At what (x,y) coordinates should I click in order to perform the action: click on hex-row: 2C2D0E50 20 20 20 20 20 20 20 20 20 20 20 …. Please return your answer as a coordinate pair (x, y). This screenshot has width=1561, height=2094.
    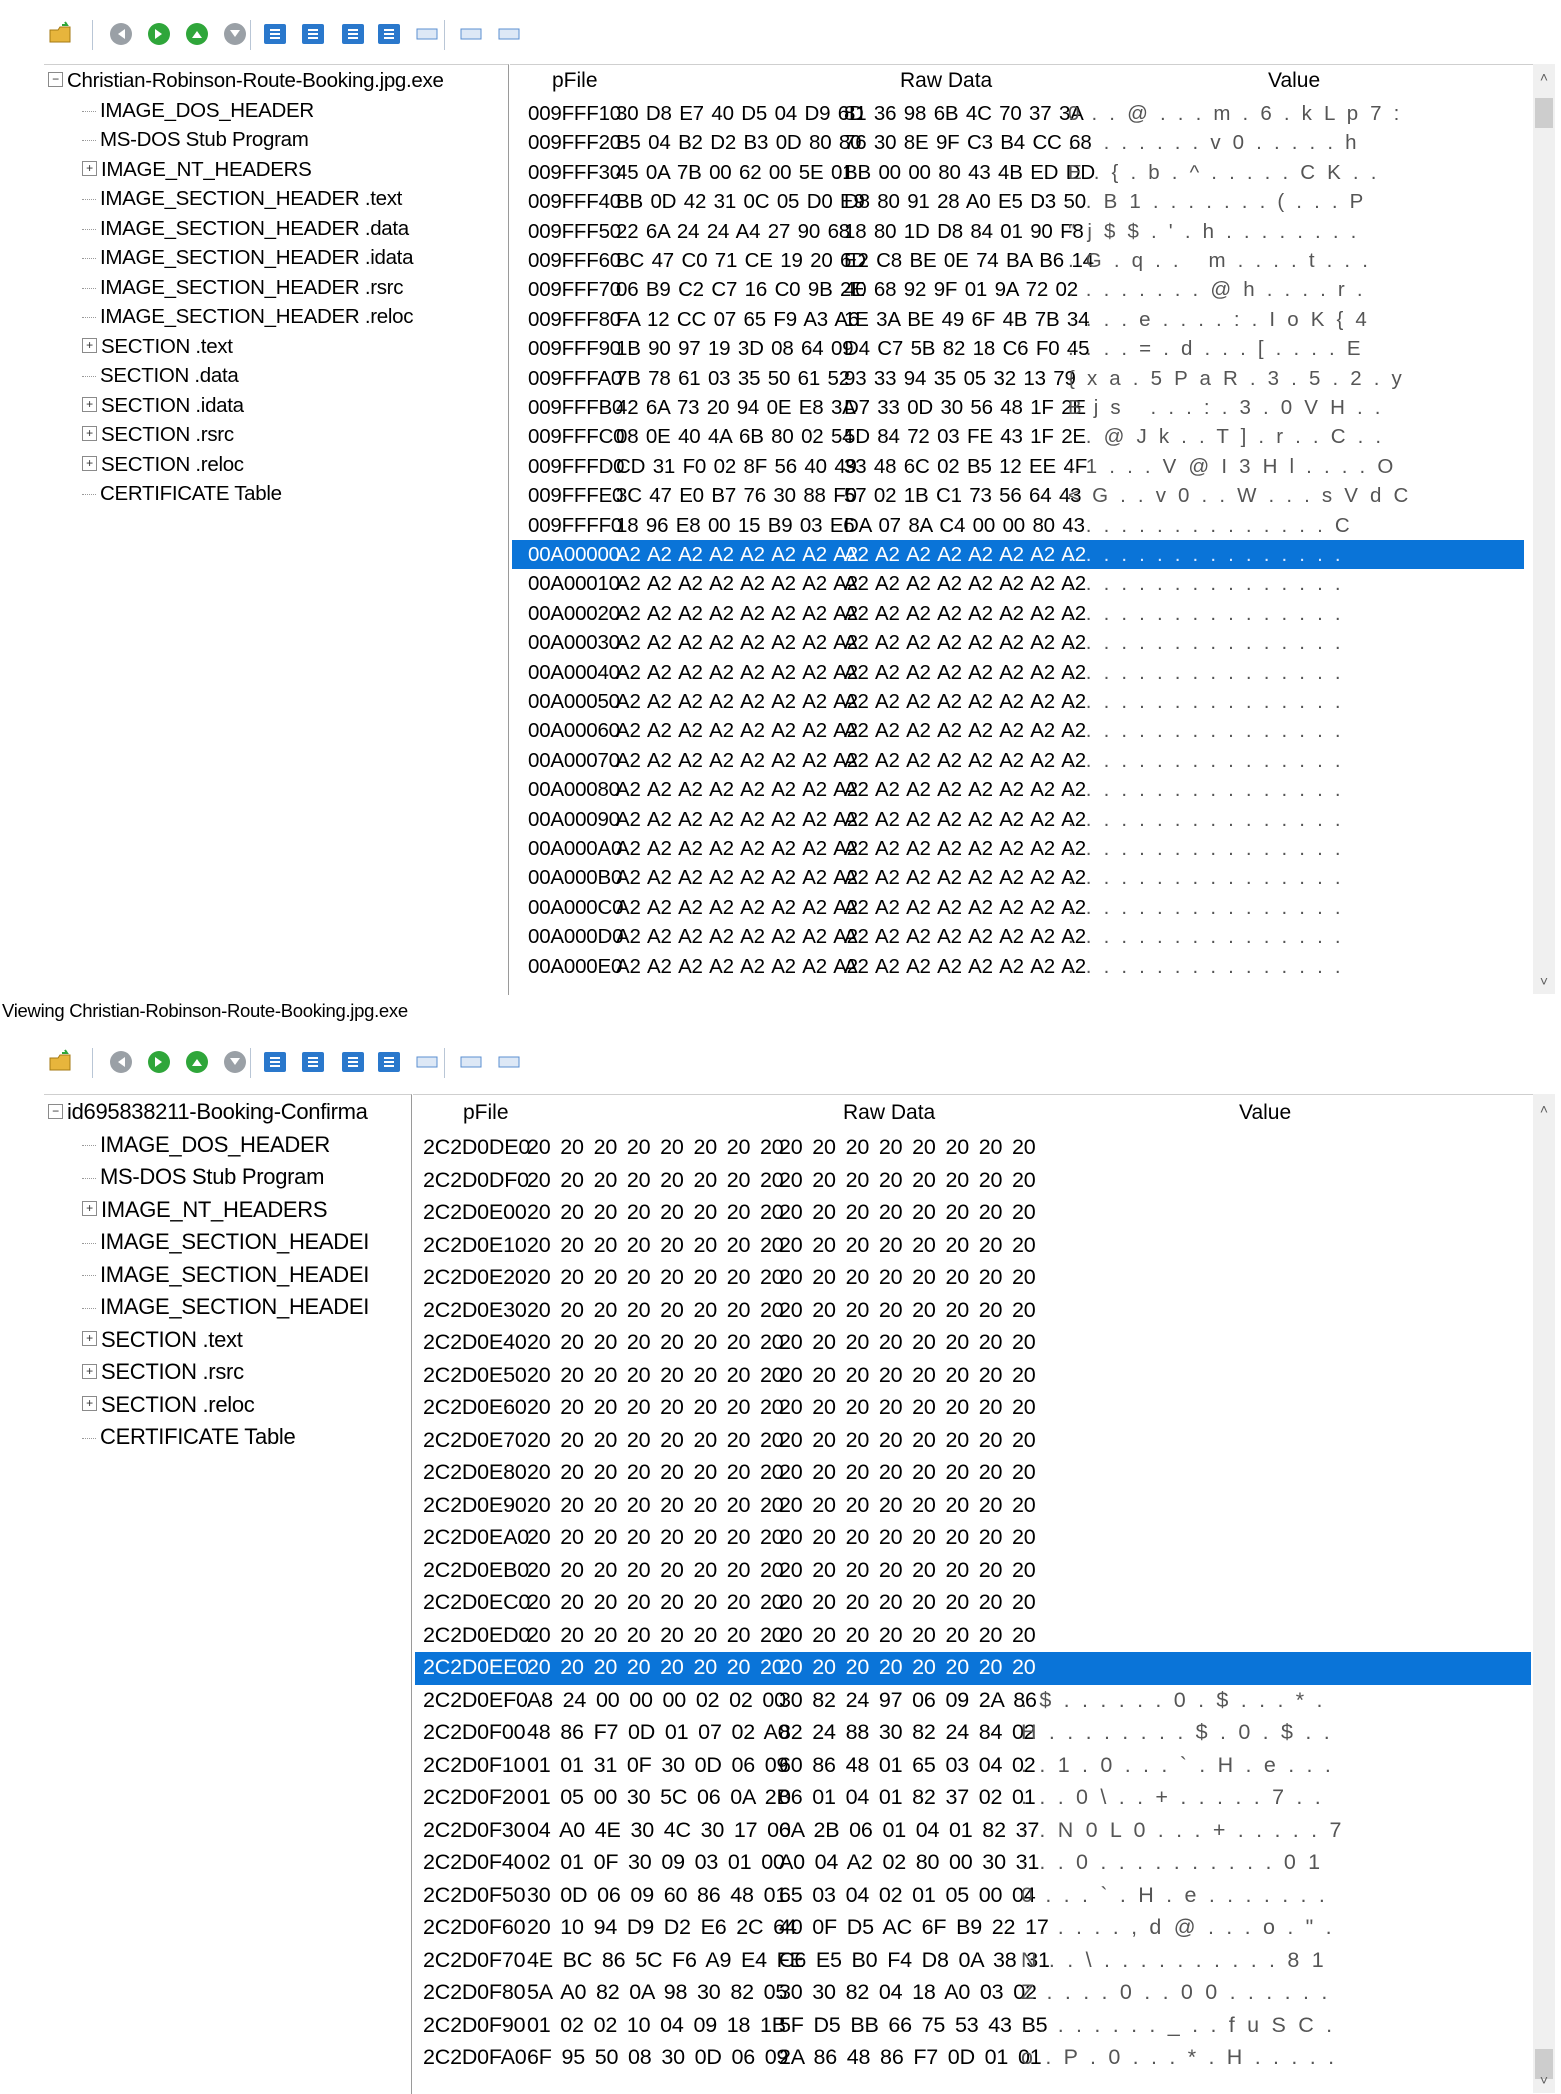
    Looking at the image, I should click on (973, 1376).